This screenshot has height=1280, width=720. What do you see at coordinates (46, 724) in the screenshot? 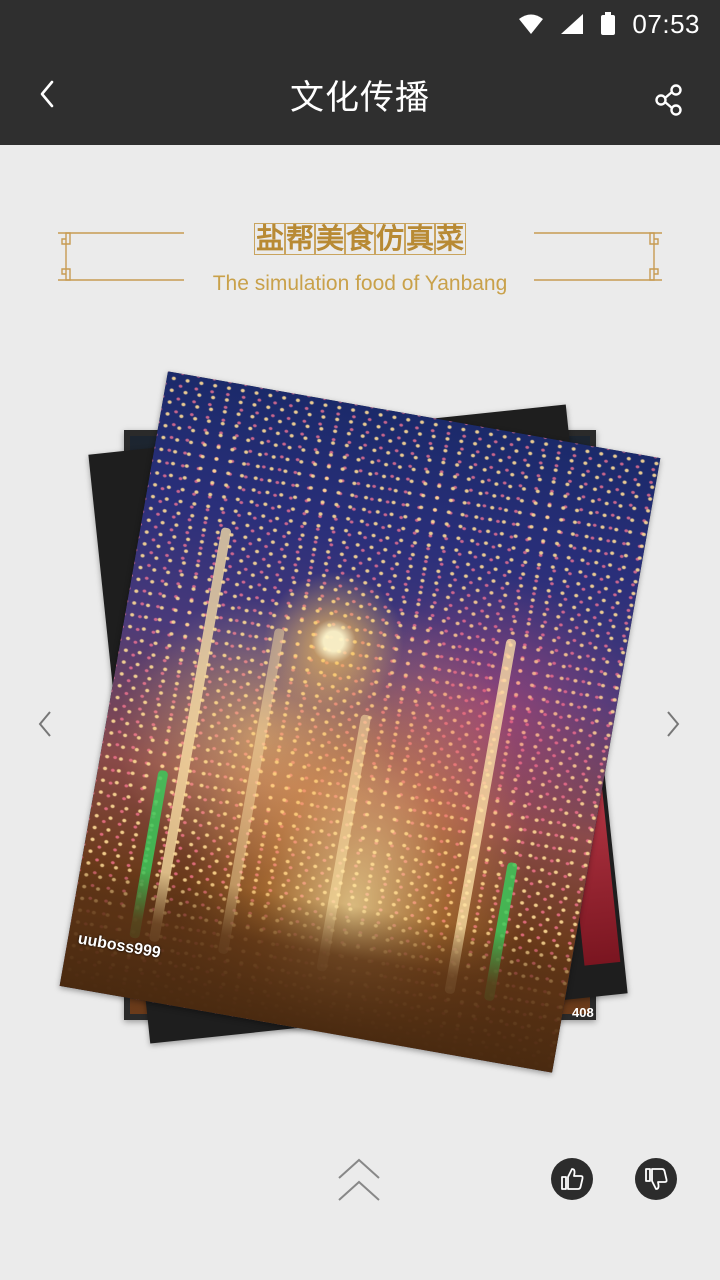
I see `prev-photo-icon` at bounding box center [46, 724].